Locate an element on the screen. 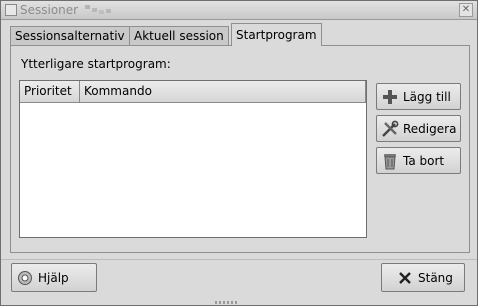 Image resolution: width=478 pixels, height=306 pixels. column-priority: Prioritet is located at coordinates (50, 91).